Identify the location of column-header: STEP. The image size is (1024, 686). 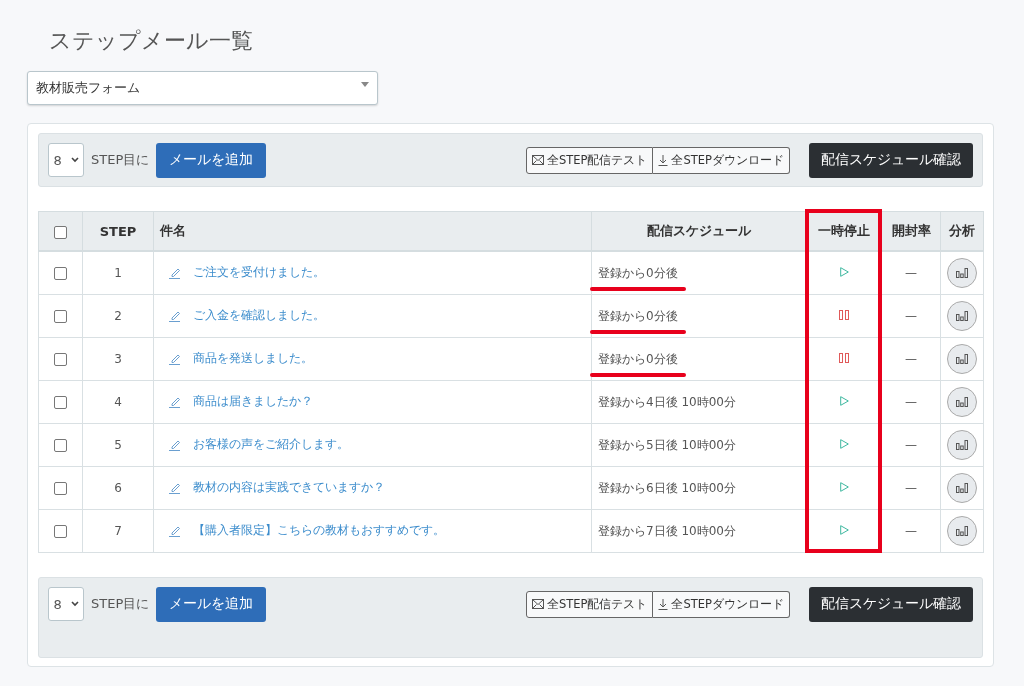
(118, 231).